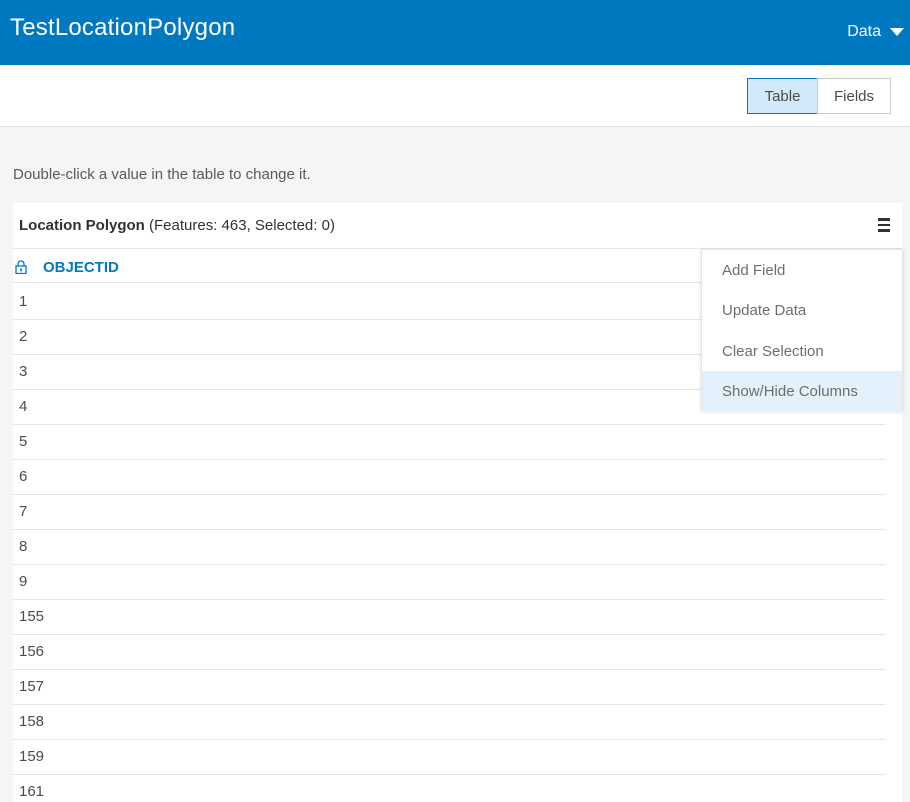  Describe the element at coordinates (23, 476) in the screenshot. I see `objectid-cell: 6` at that location.